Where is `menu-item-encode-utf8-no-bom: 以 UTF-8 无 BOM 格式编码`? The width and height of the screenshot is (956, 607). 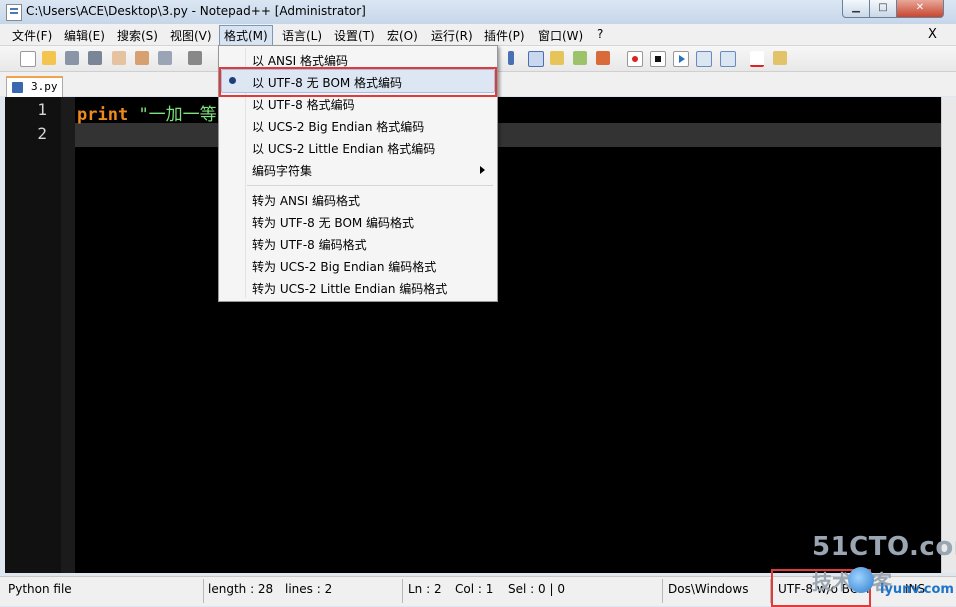 menu-item-encode-utf8-no-bom: 以 UTF-8 无 BOM 格式编码 is located at coordinates (327, 82).